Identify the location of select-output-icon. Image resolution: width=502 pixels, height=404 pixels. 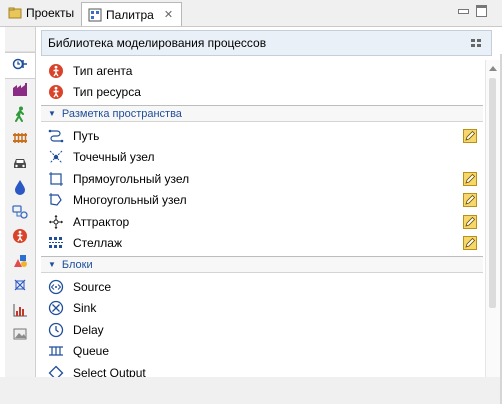
(56, 371).